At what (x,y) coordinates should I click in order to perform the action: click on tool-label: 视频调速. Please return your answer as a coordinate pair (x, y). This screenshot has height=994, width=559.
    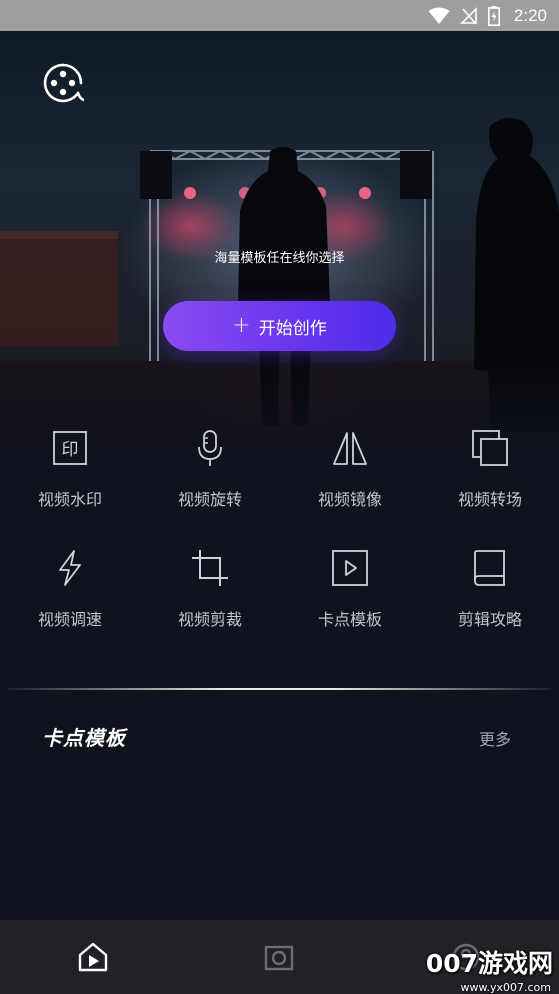
    Looking at the image, I should click on (69, 619).